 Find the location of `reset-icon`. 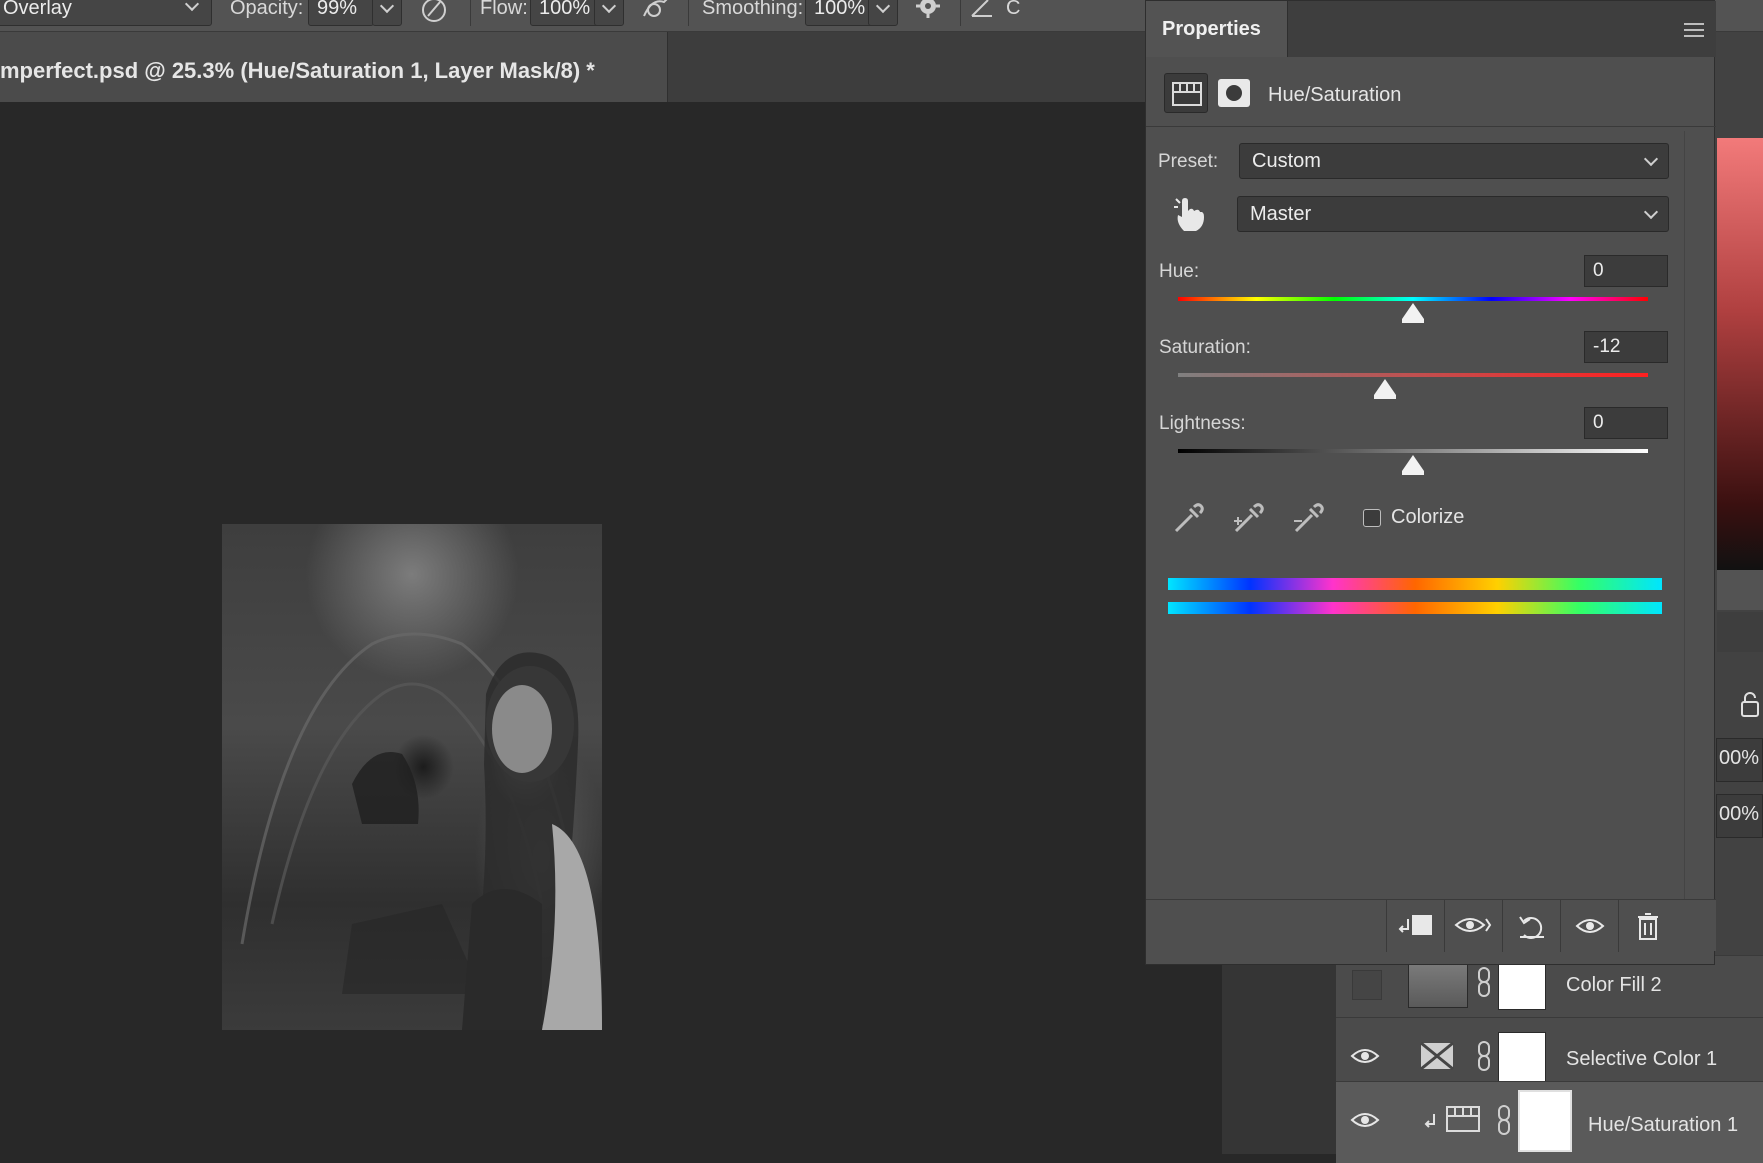

reset-icon is located at coordinates (1531, 927).